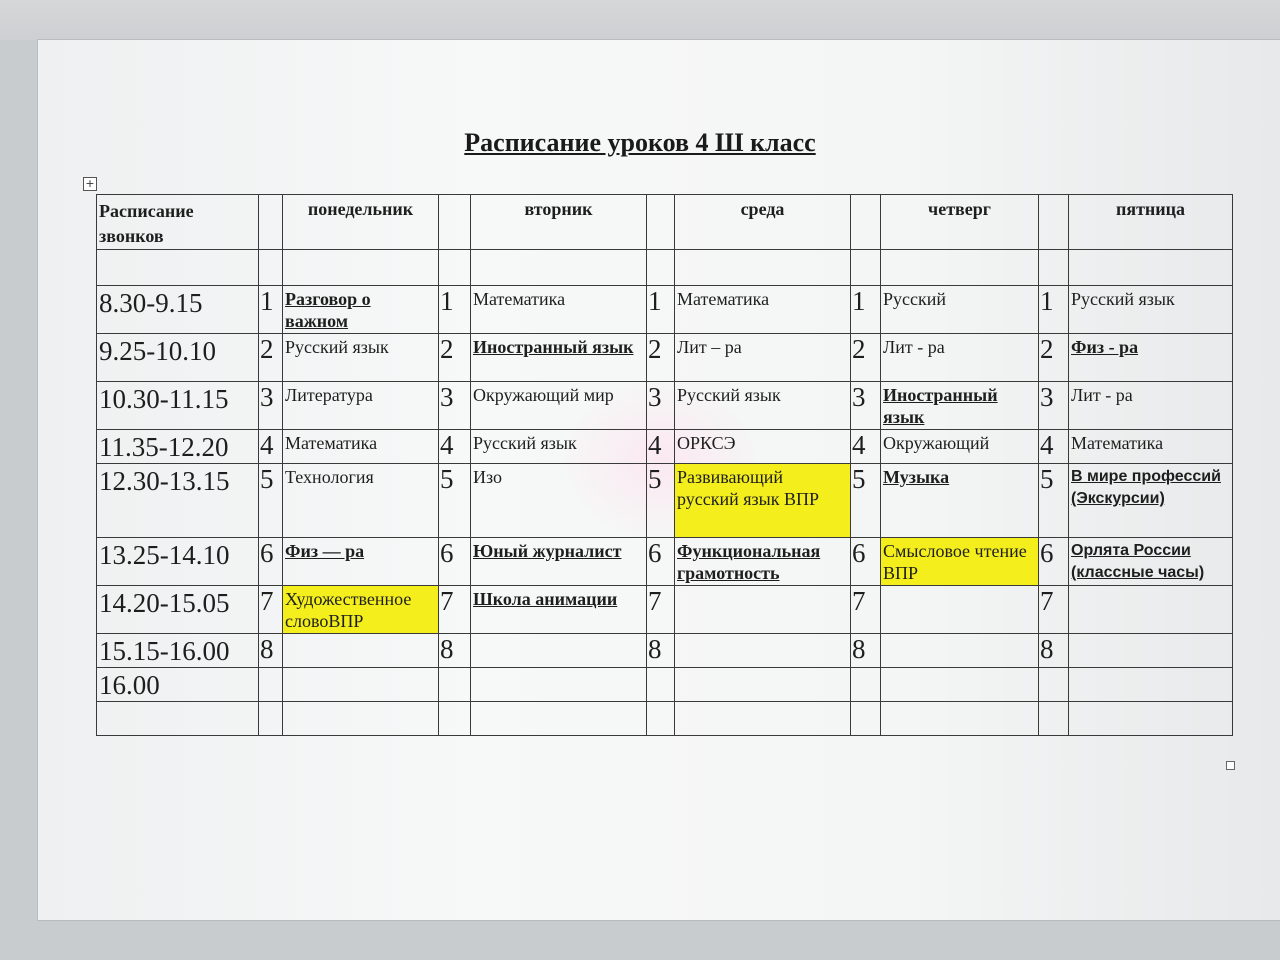 The height and width of the screenshot is (960, 1280). Describe the element at coordinates (360, 561) in the screenshot. I see `lesson-cell: Физ — ра` at that location.